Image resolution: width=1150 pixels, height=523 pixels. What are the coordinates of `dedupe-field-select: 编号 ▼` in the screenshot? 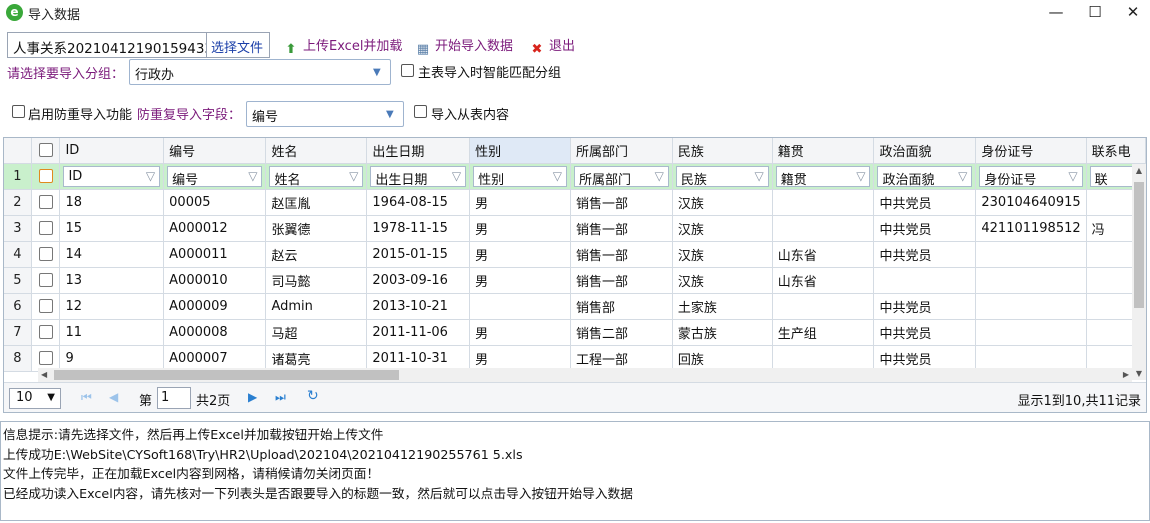 It's located at (325, 114).